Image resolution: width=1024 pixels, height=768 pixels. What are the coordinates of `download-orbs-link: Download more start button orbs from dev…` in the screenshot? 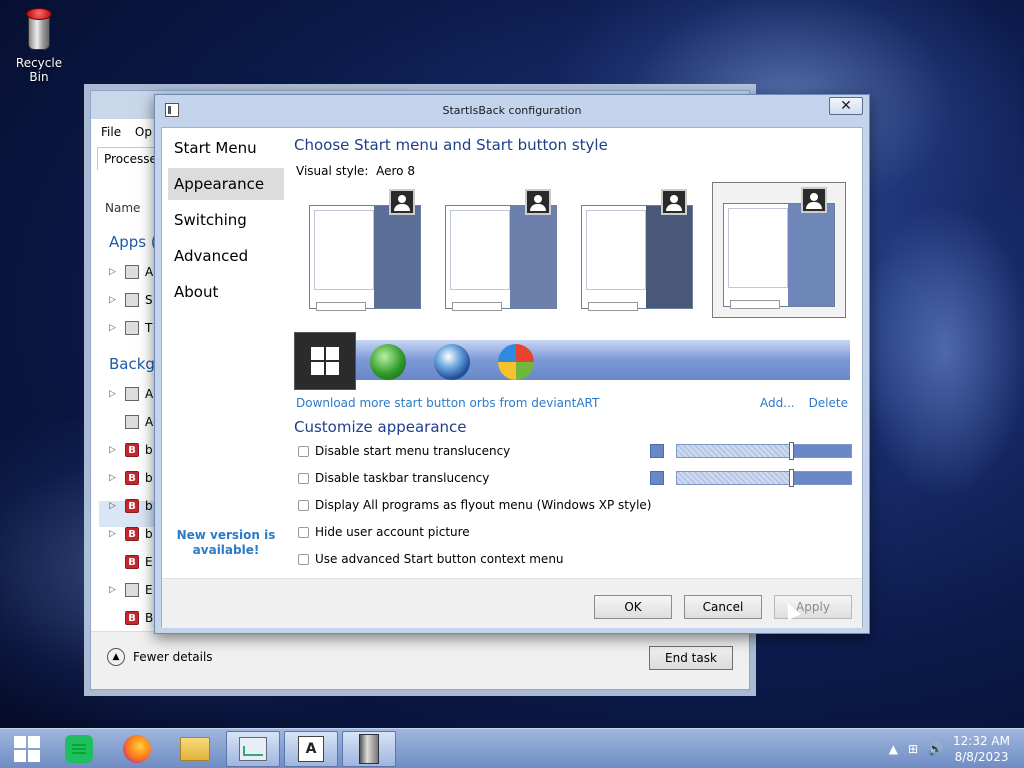 It's located at (447, 403).